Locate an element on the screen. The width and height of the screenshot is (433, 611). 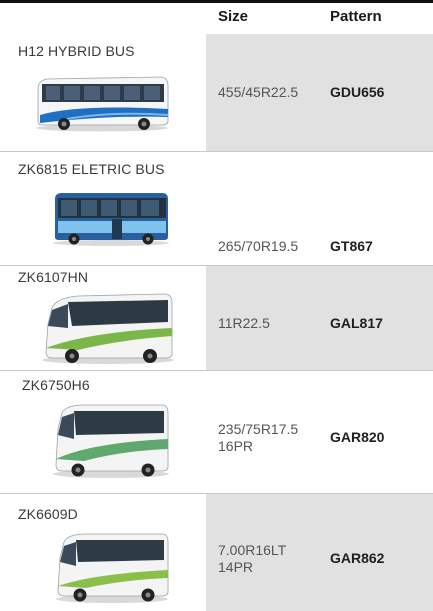
tread-pattern: GDU656 is located at coordinates (357, 92).